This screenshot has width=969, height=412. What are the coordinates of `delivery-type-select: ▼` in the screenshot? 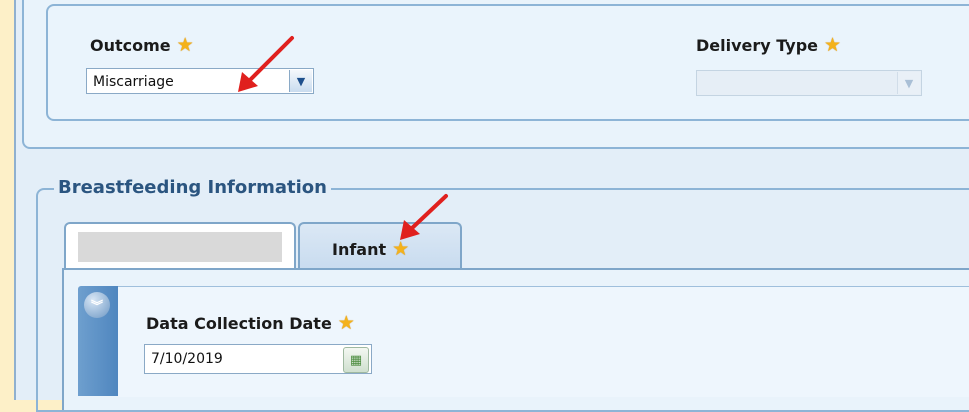 It's located at (809, 83).